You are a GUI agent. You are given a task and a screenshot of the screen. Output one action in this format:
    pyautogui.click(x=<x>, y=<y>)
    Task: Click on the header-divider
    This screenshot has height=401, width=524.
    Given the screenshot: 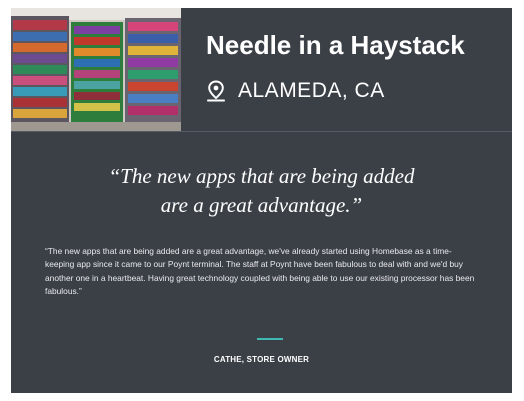 What is the action you would take?
    pyautogui.click(x=261, y=131)
    